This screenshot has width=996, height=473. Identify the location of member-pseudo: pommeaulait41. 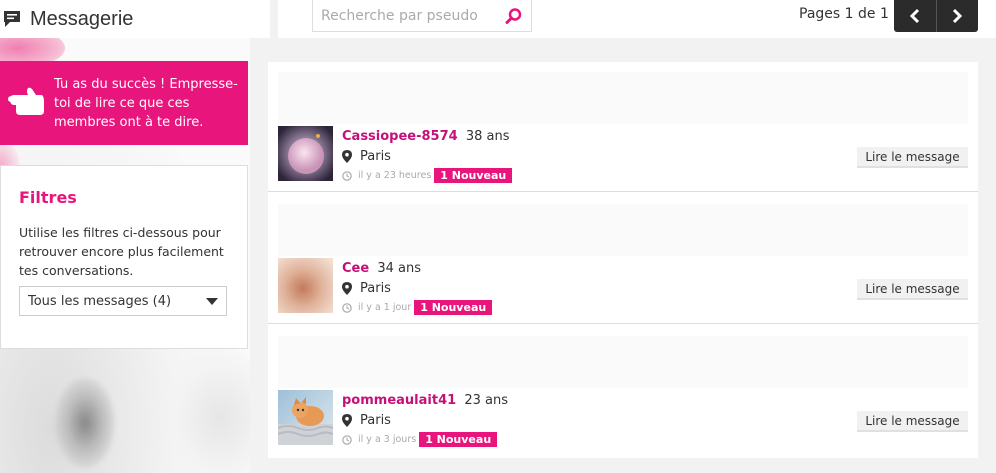
(399, 400).